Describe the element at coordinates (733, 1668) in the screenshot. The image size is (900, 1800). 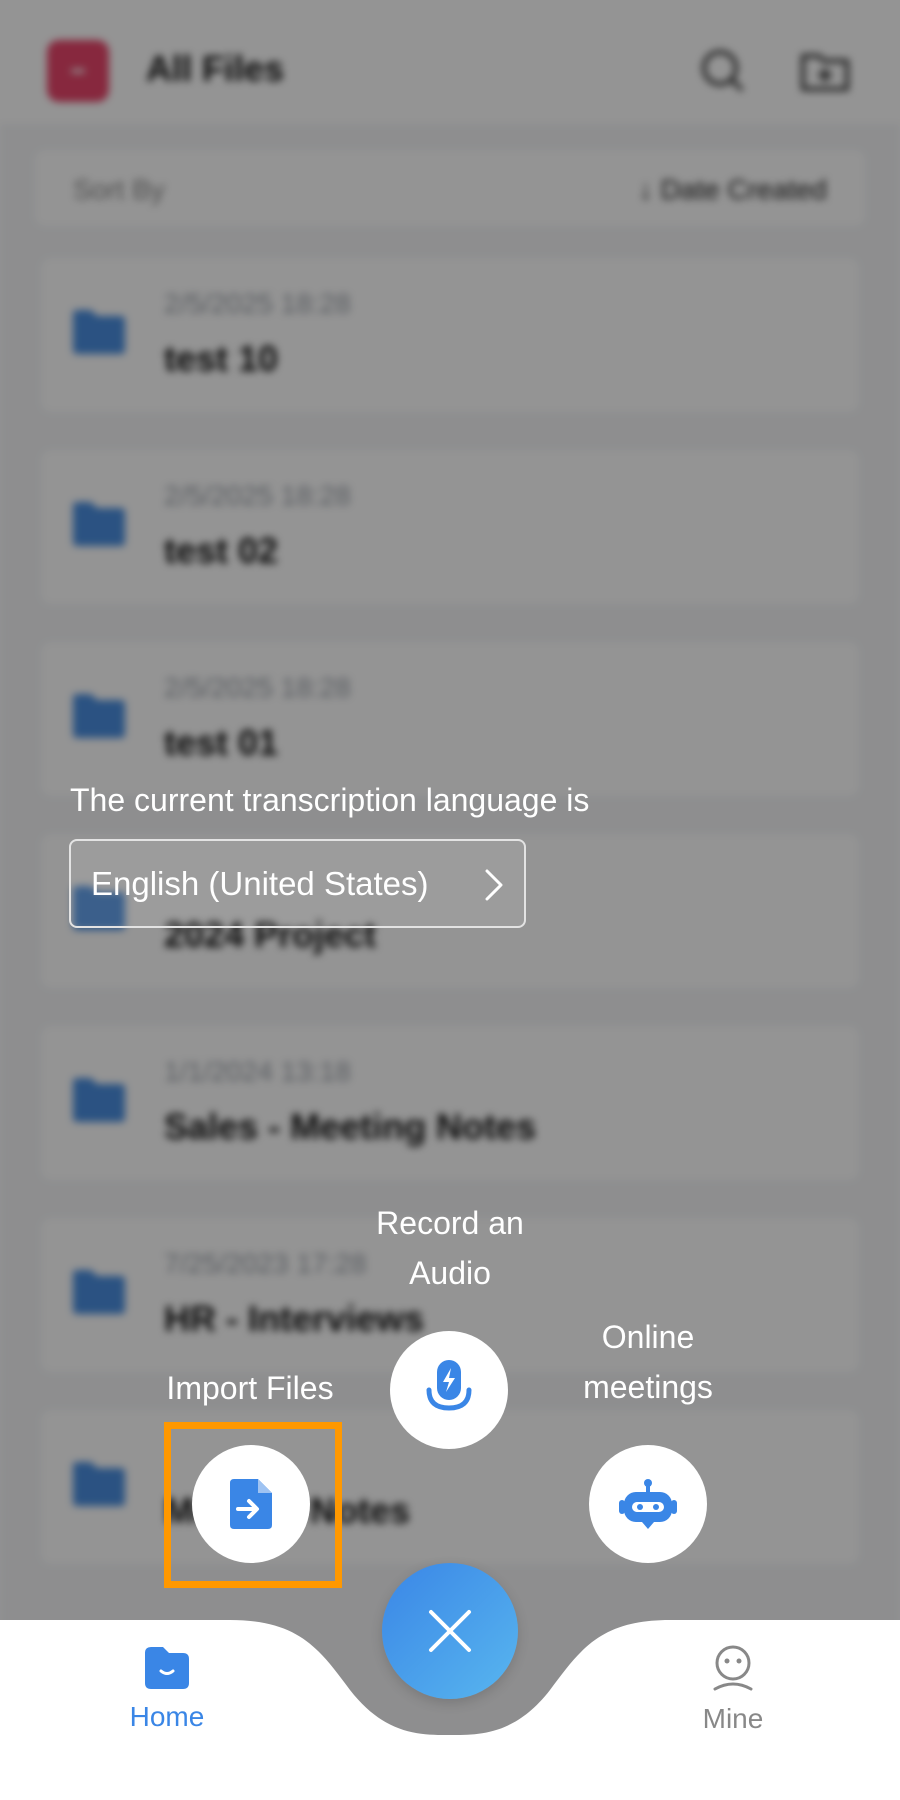
I see `user-face-icon` at that location.